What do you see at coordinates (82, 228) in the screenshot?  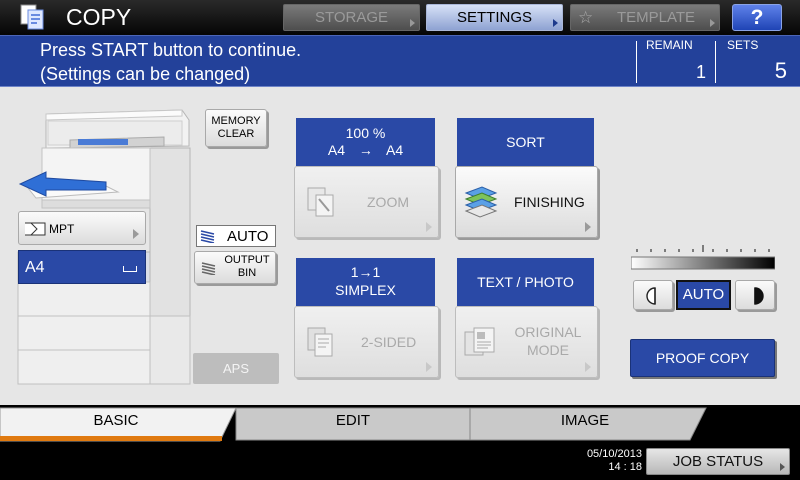 I see `mpt-tray-button: MPT` at bounding box center [82, 228].